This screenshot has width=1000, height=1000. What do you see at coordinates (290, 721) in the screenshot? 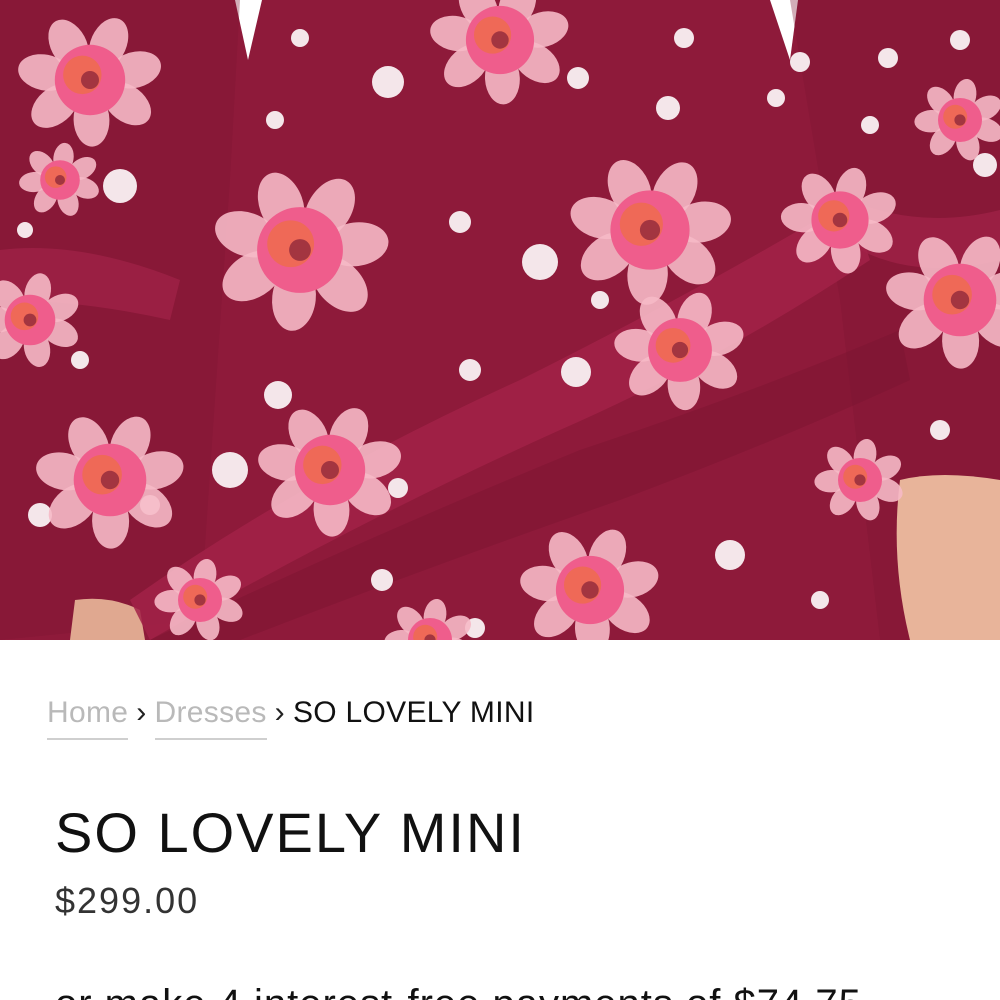
I see `breadcrumb: Home › Dresses › SO LOVELY MINI` at bounding box center [290, 721].